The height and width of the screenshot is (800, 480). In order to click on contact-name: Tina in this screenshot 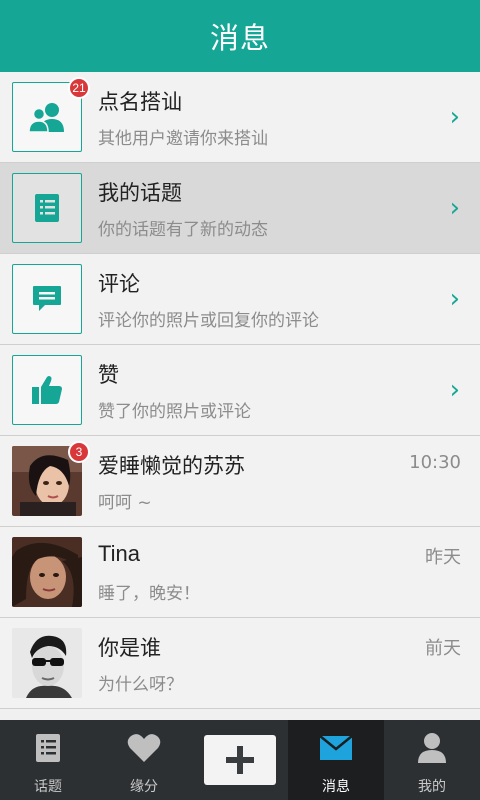, I will do `click(119, 553)`.